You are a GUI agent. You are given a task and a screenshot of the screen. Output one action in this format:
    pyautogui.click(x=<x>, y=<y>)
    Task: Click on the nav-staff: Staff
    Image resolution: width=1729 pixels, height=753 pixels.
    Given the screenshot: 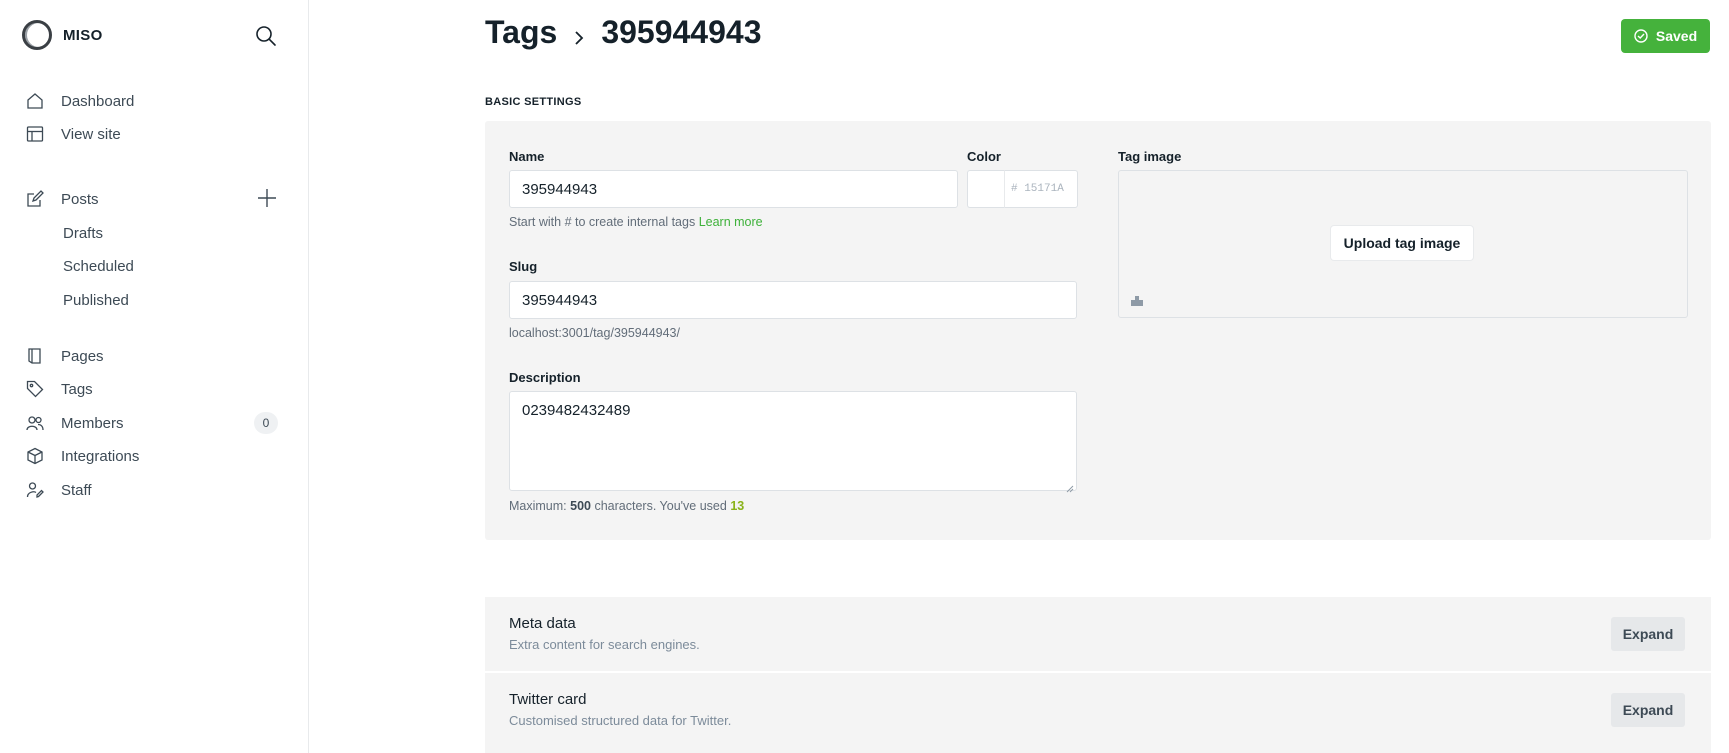 What is the action you would take?
    pyautogui.click(x=154, y=490)
    